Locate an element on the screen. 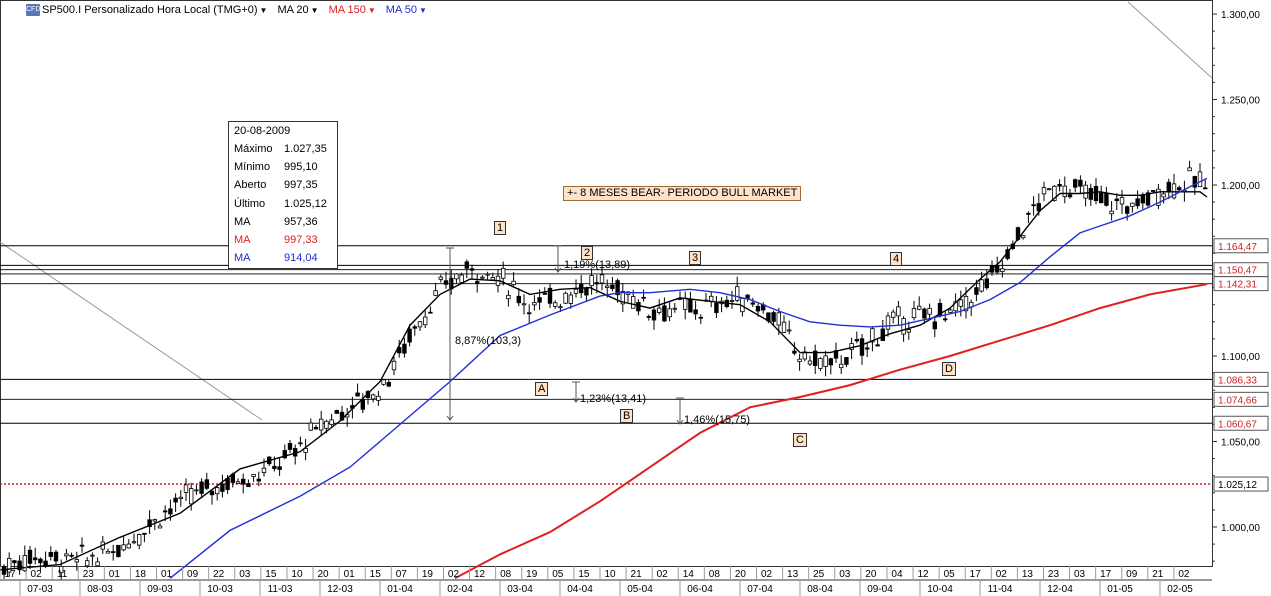  x-month-label: 02-05 is located at coordinates (1180, 589).